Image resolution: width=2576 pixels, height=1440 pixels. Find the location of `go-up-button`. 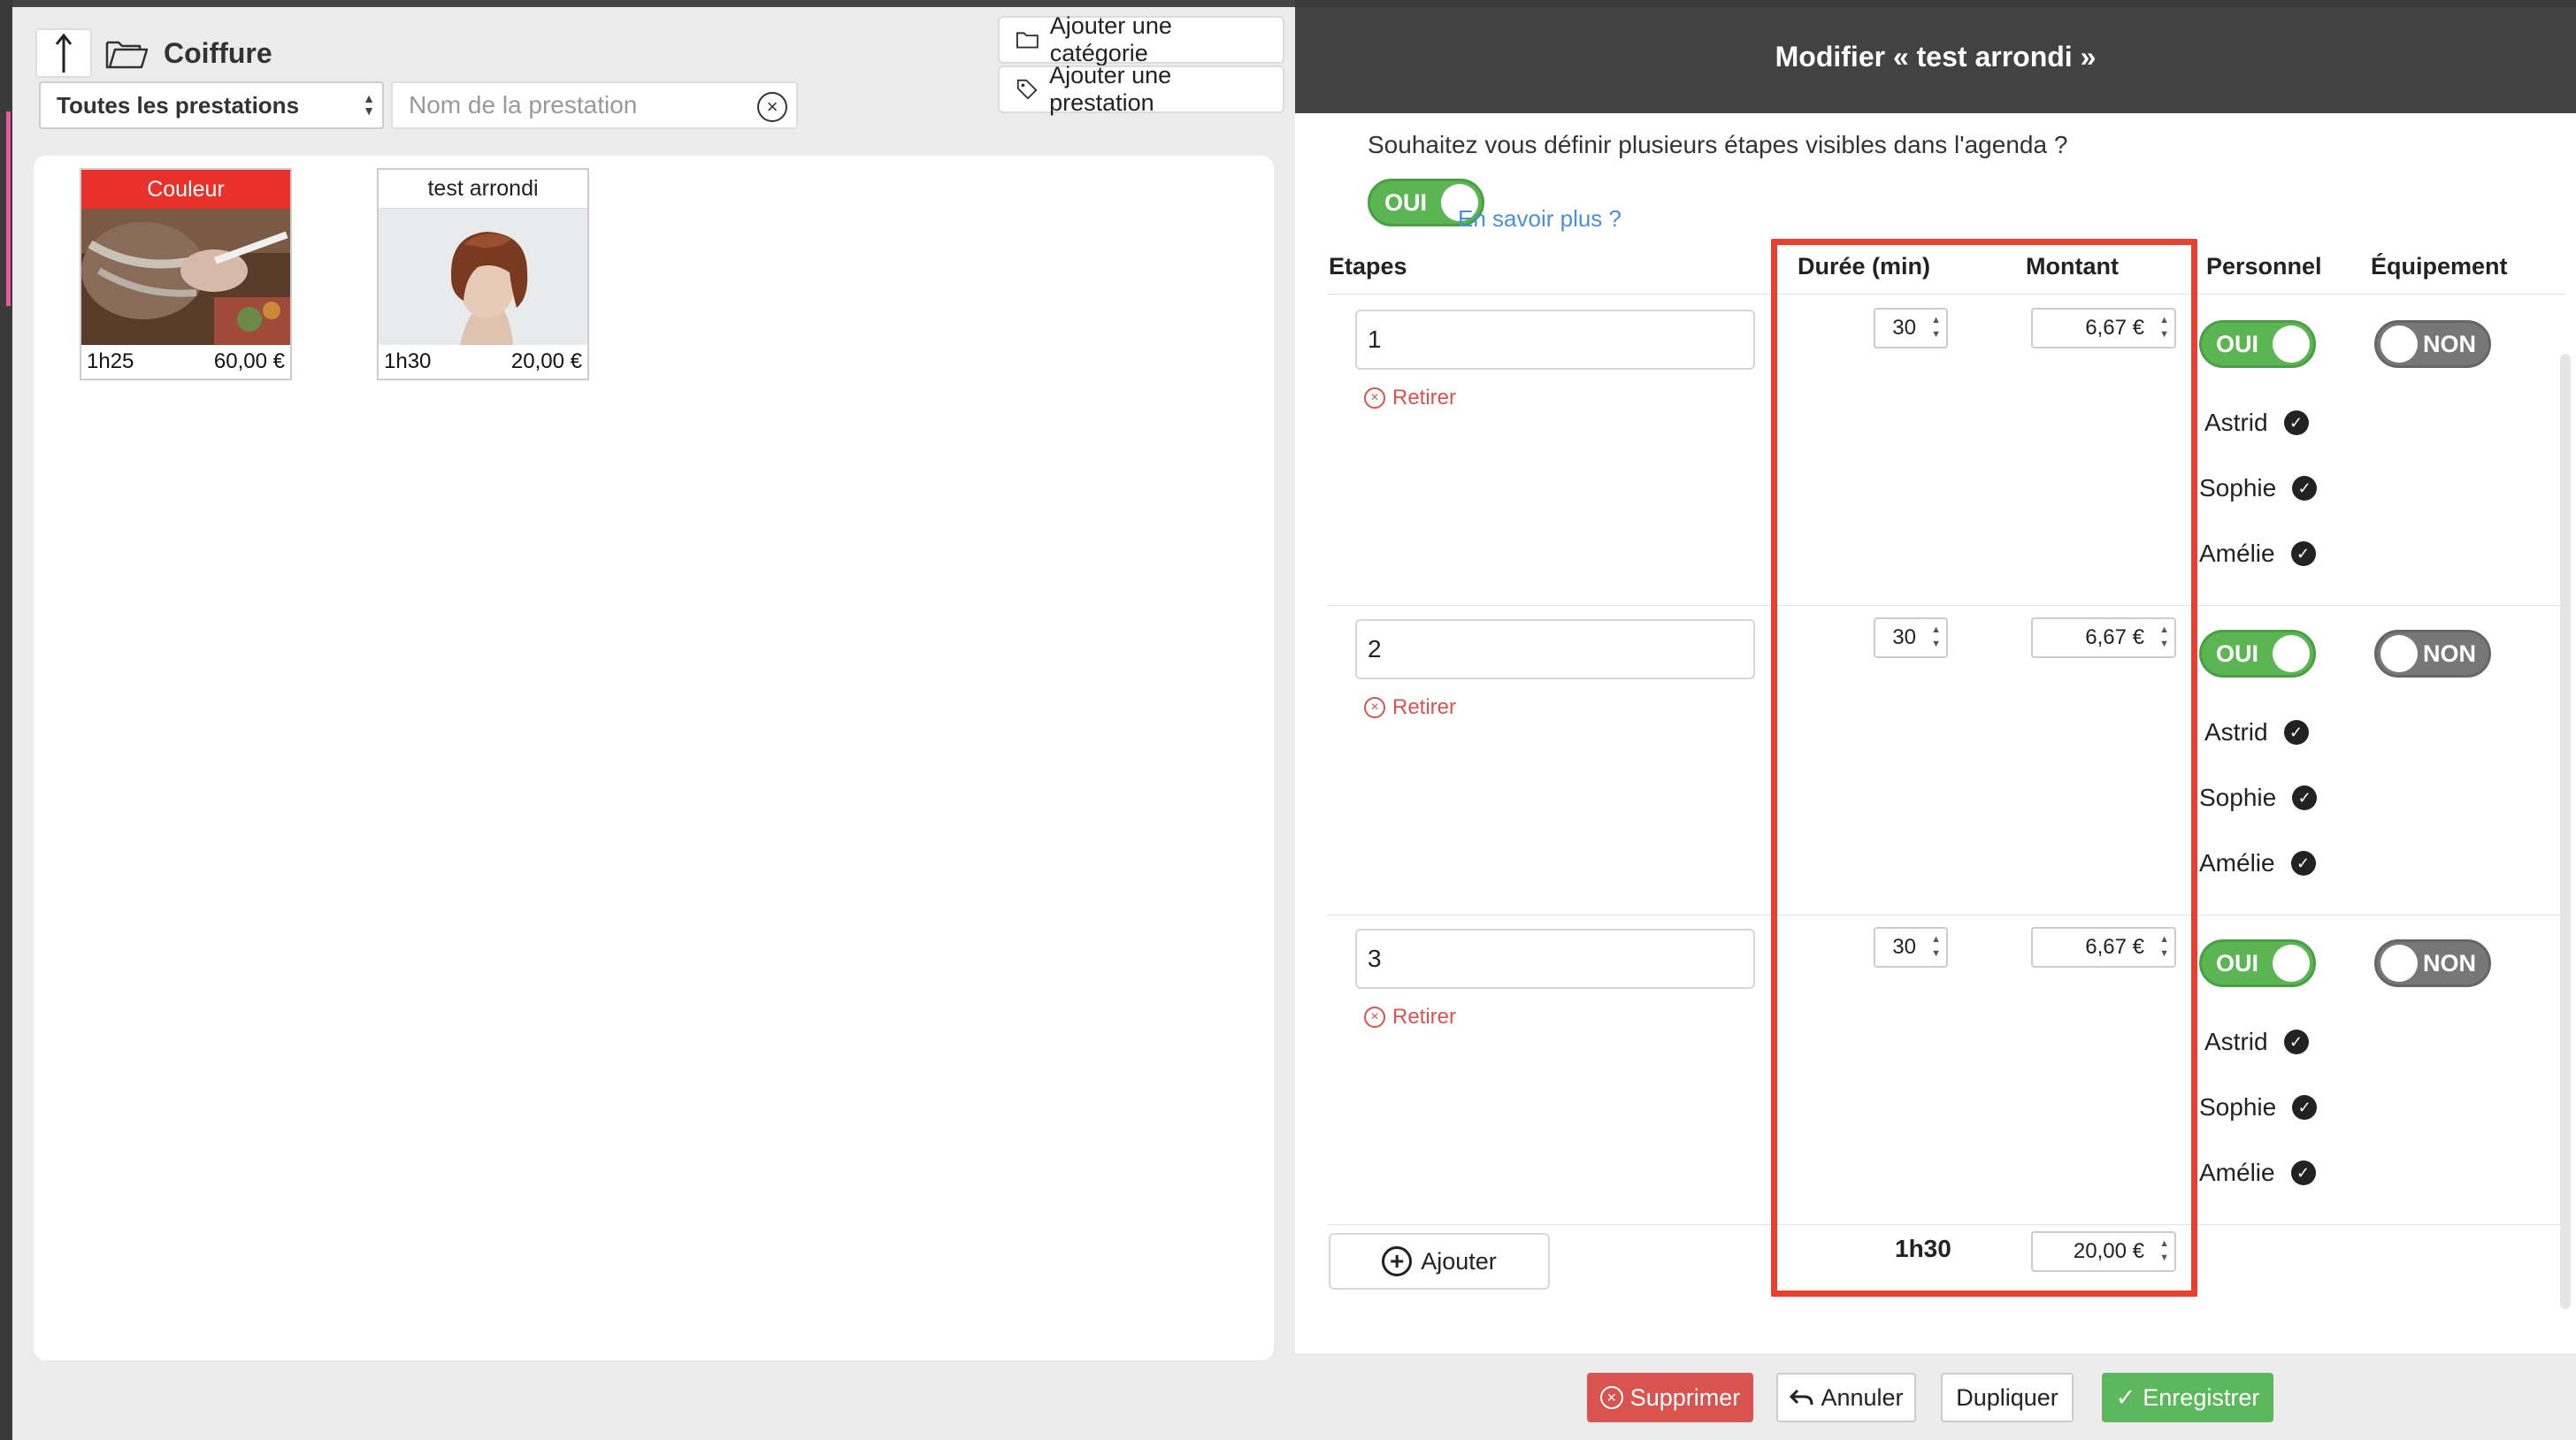

go-up-button is located at coordinates (63, 53).